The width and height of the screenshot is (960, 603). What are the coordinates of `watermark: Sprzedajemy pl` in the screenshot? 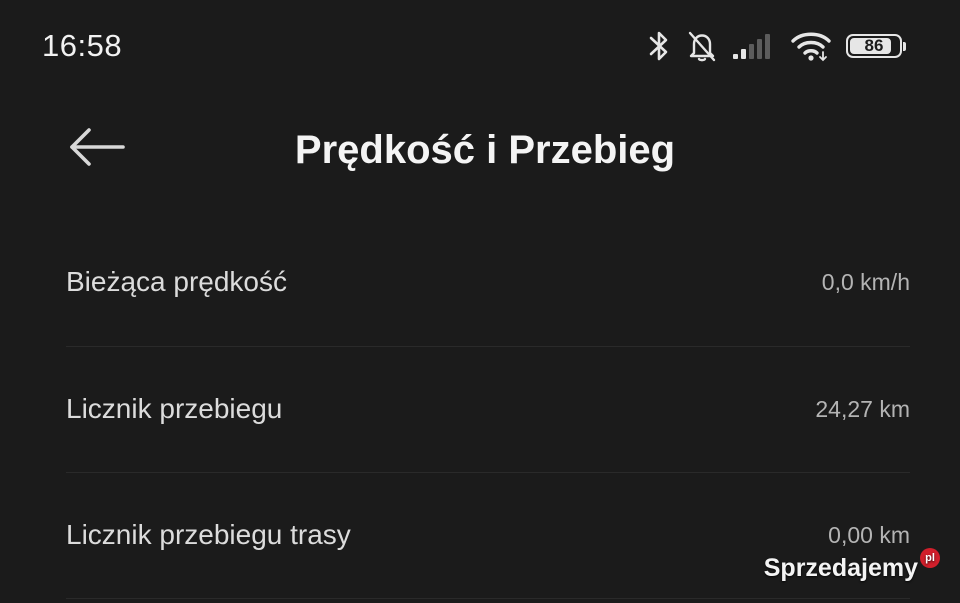 It's located at (851, 565).